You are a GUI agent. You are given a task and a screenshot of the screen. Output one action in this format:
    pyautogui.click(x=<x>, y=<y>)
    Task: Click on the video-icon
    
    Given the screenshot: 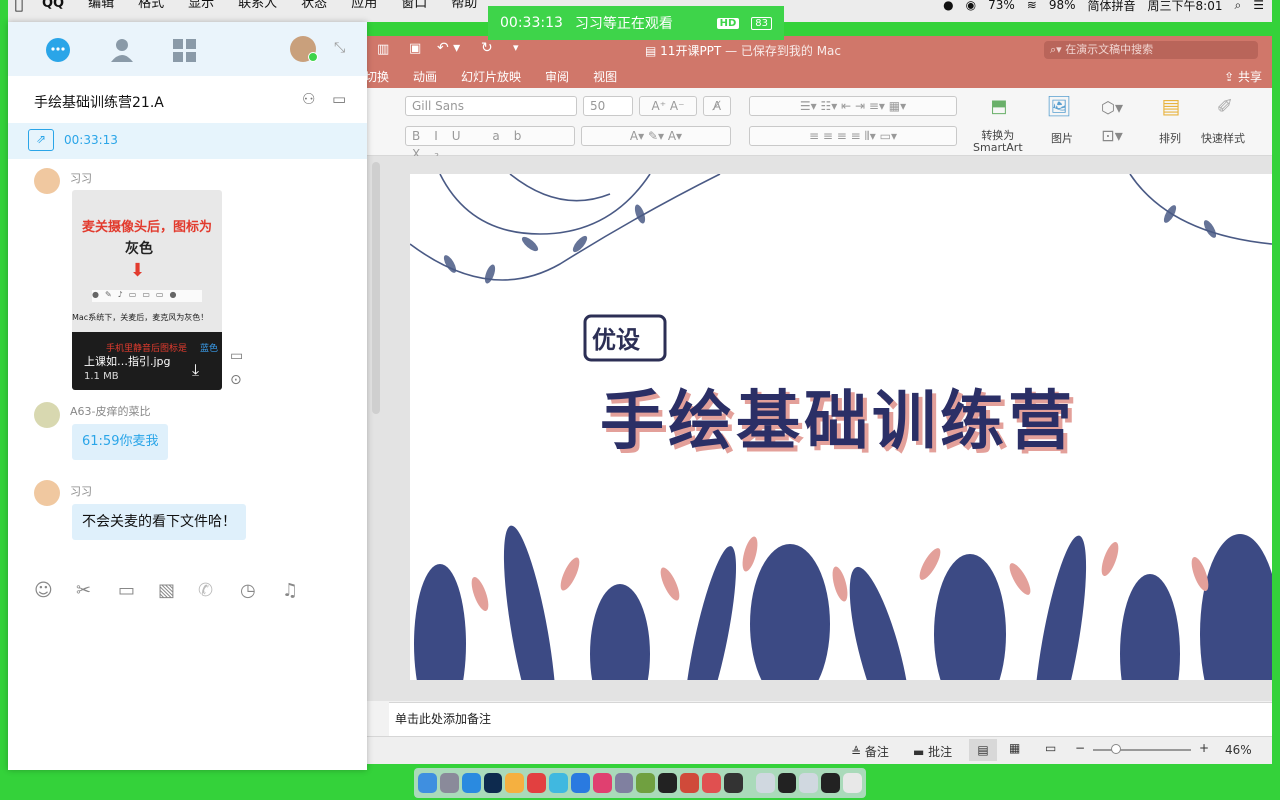 What is the action you would take?
    pyautogui.click(x=602, y=783)
    